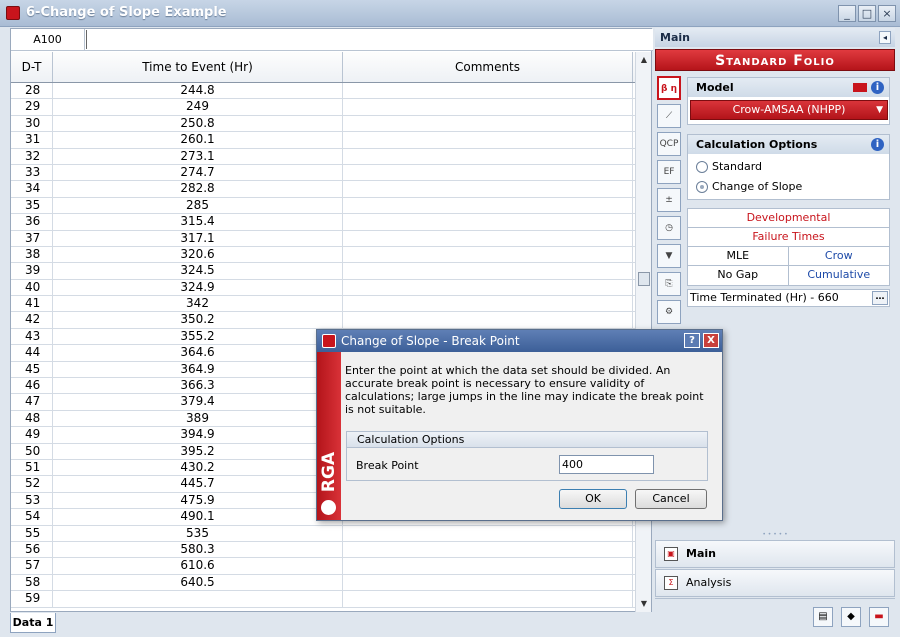 This screenshot has height=637, width=900. Describe the element at coordinates (788, 218) in the screenshot. I see `setting-type: Developmental` at that location.